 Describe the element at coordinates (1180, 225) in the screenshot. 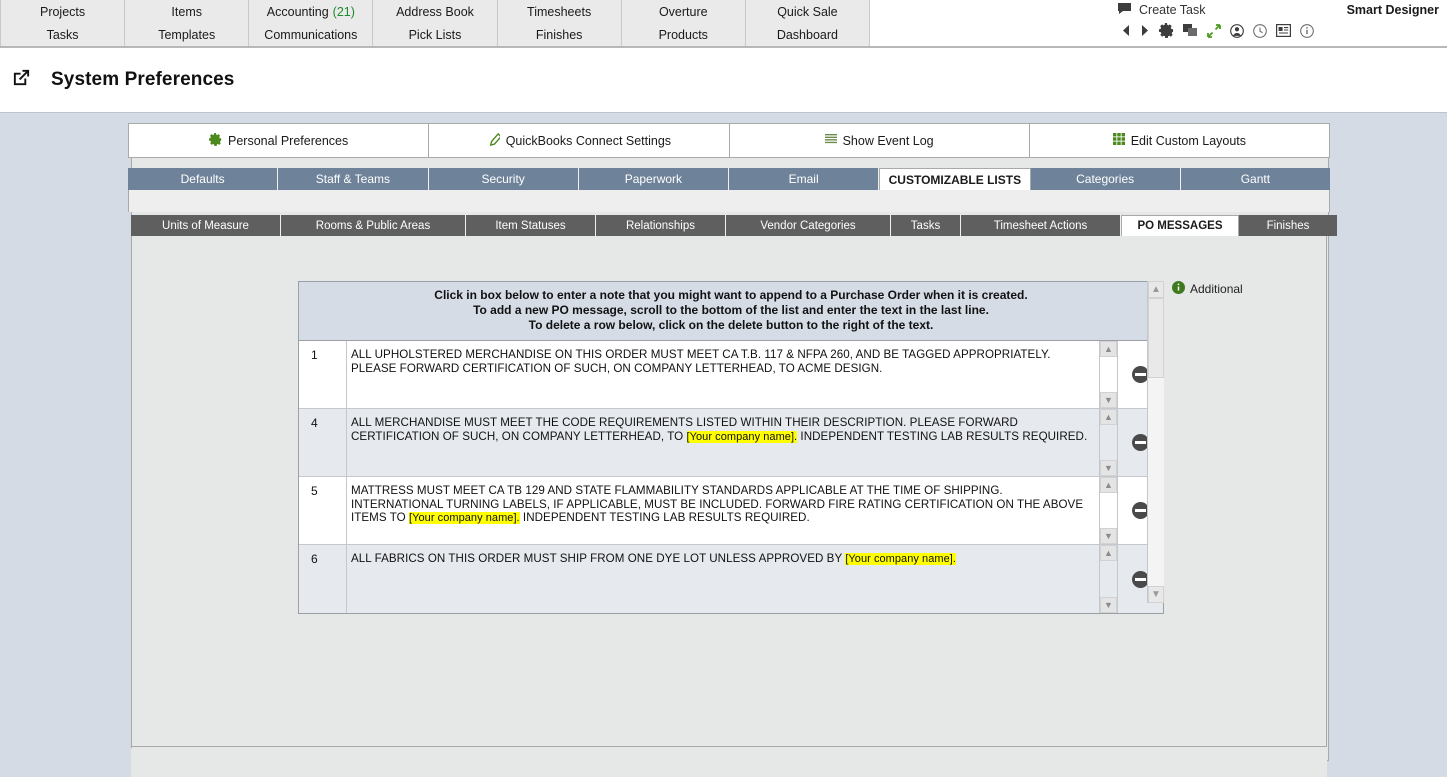

I see `sub-tab-po-messages: PO MESSAGES` at that location.